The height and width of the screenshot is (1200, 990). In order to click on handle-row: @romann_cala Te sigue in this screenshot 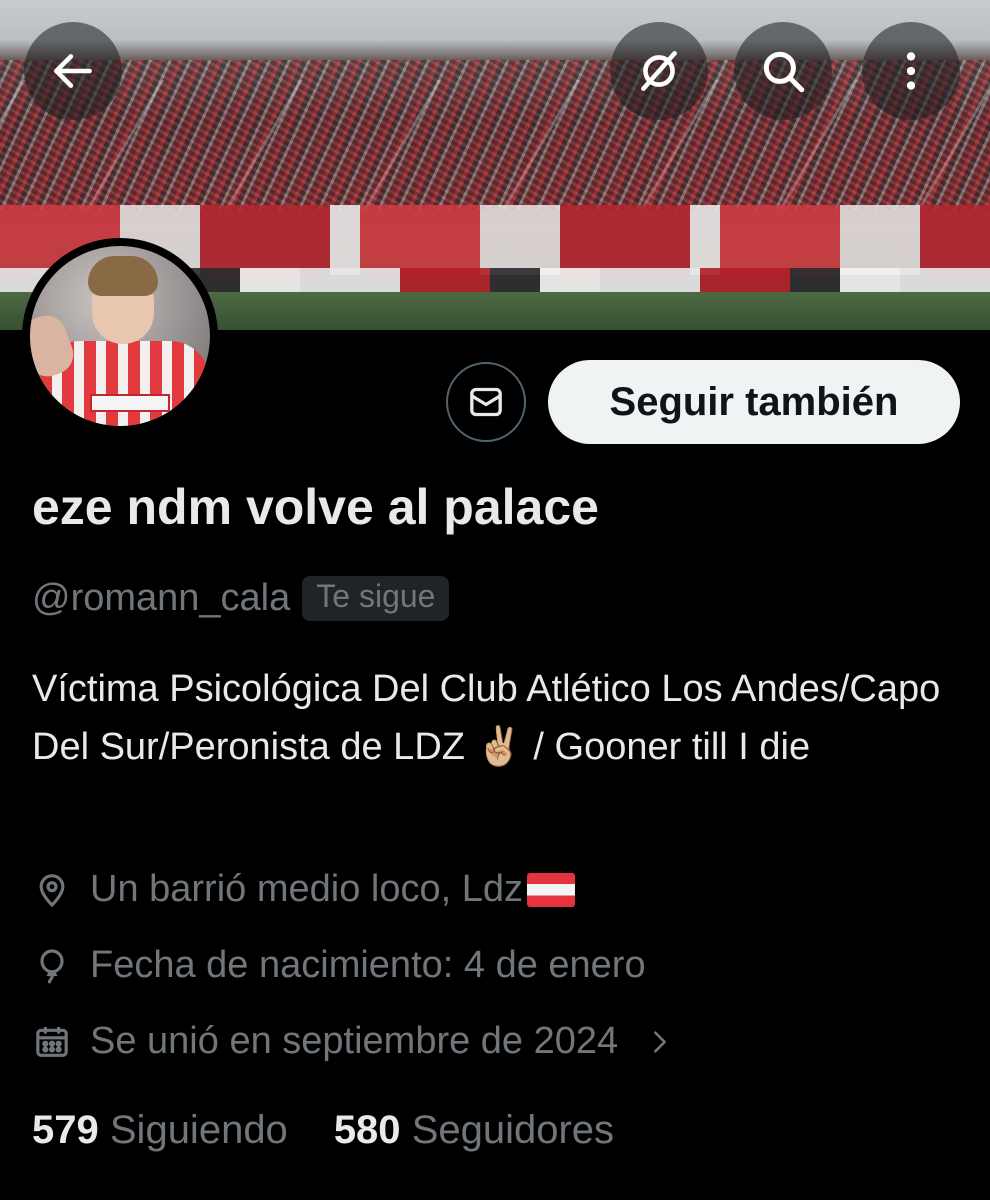, I will do `click(241, 598)`.